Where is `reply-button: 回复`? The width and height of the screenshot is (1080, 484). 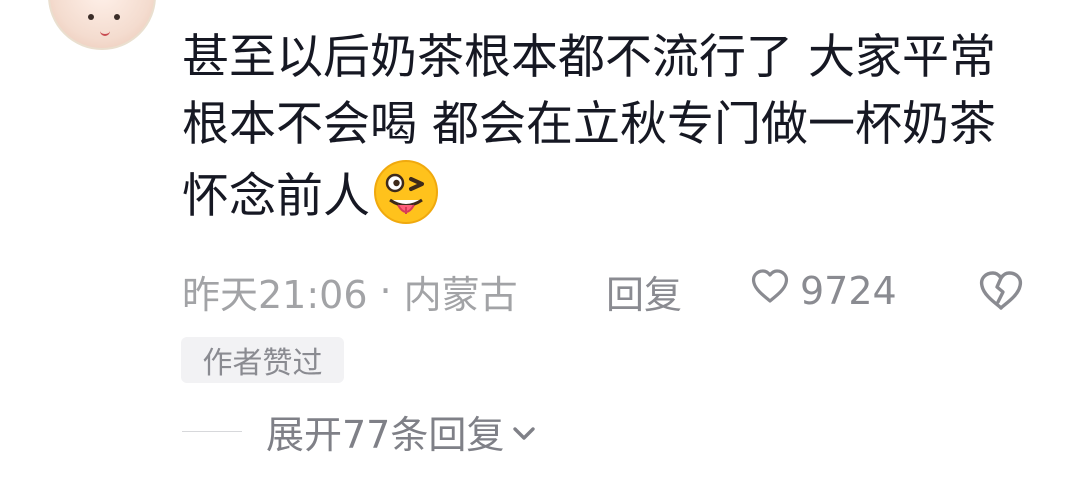
reply-button: 回复 is located at coordinates (644, 291).